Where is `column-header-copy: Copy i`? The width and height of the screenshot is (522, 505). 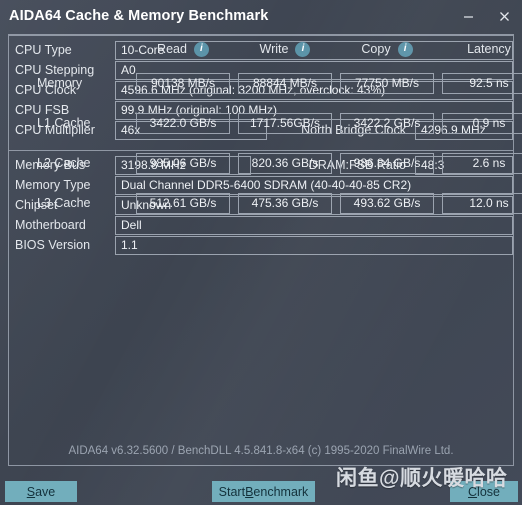 column-header-copy: Copy i is located at coordinates (387, 49).